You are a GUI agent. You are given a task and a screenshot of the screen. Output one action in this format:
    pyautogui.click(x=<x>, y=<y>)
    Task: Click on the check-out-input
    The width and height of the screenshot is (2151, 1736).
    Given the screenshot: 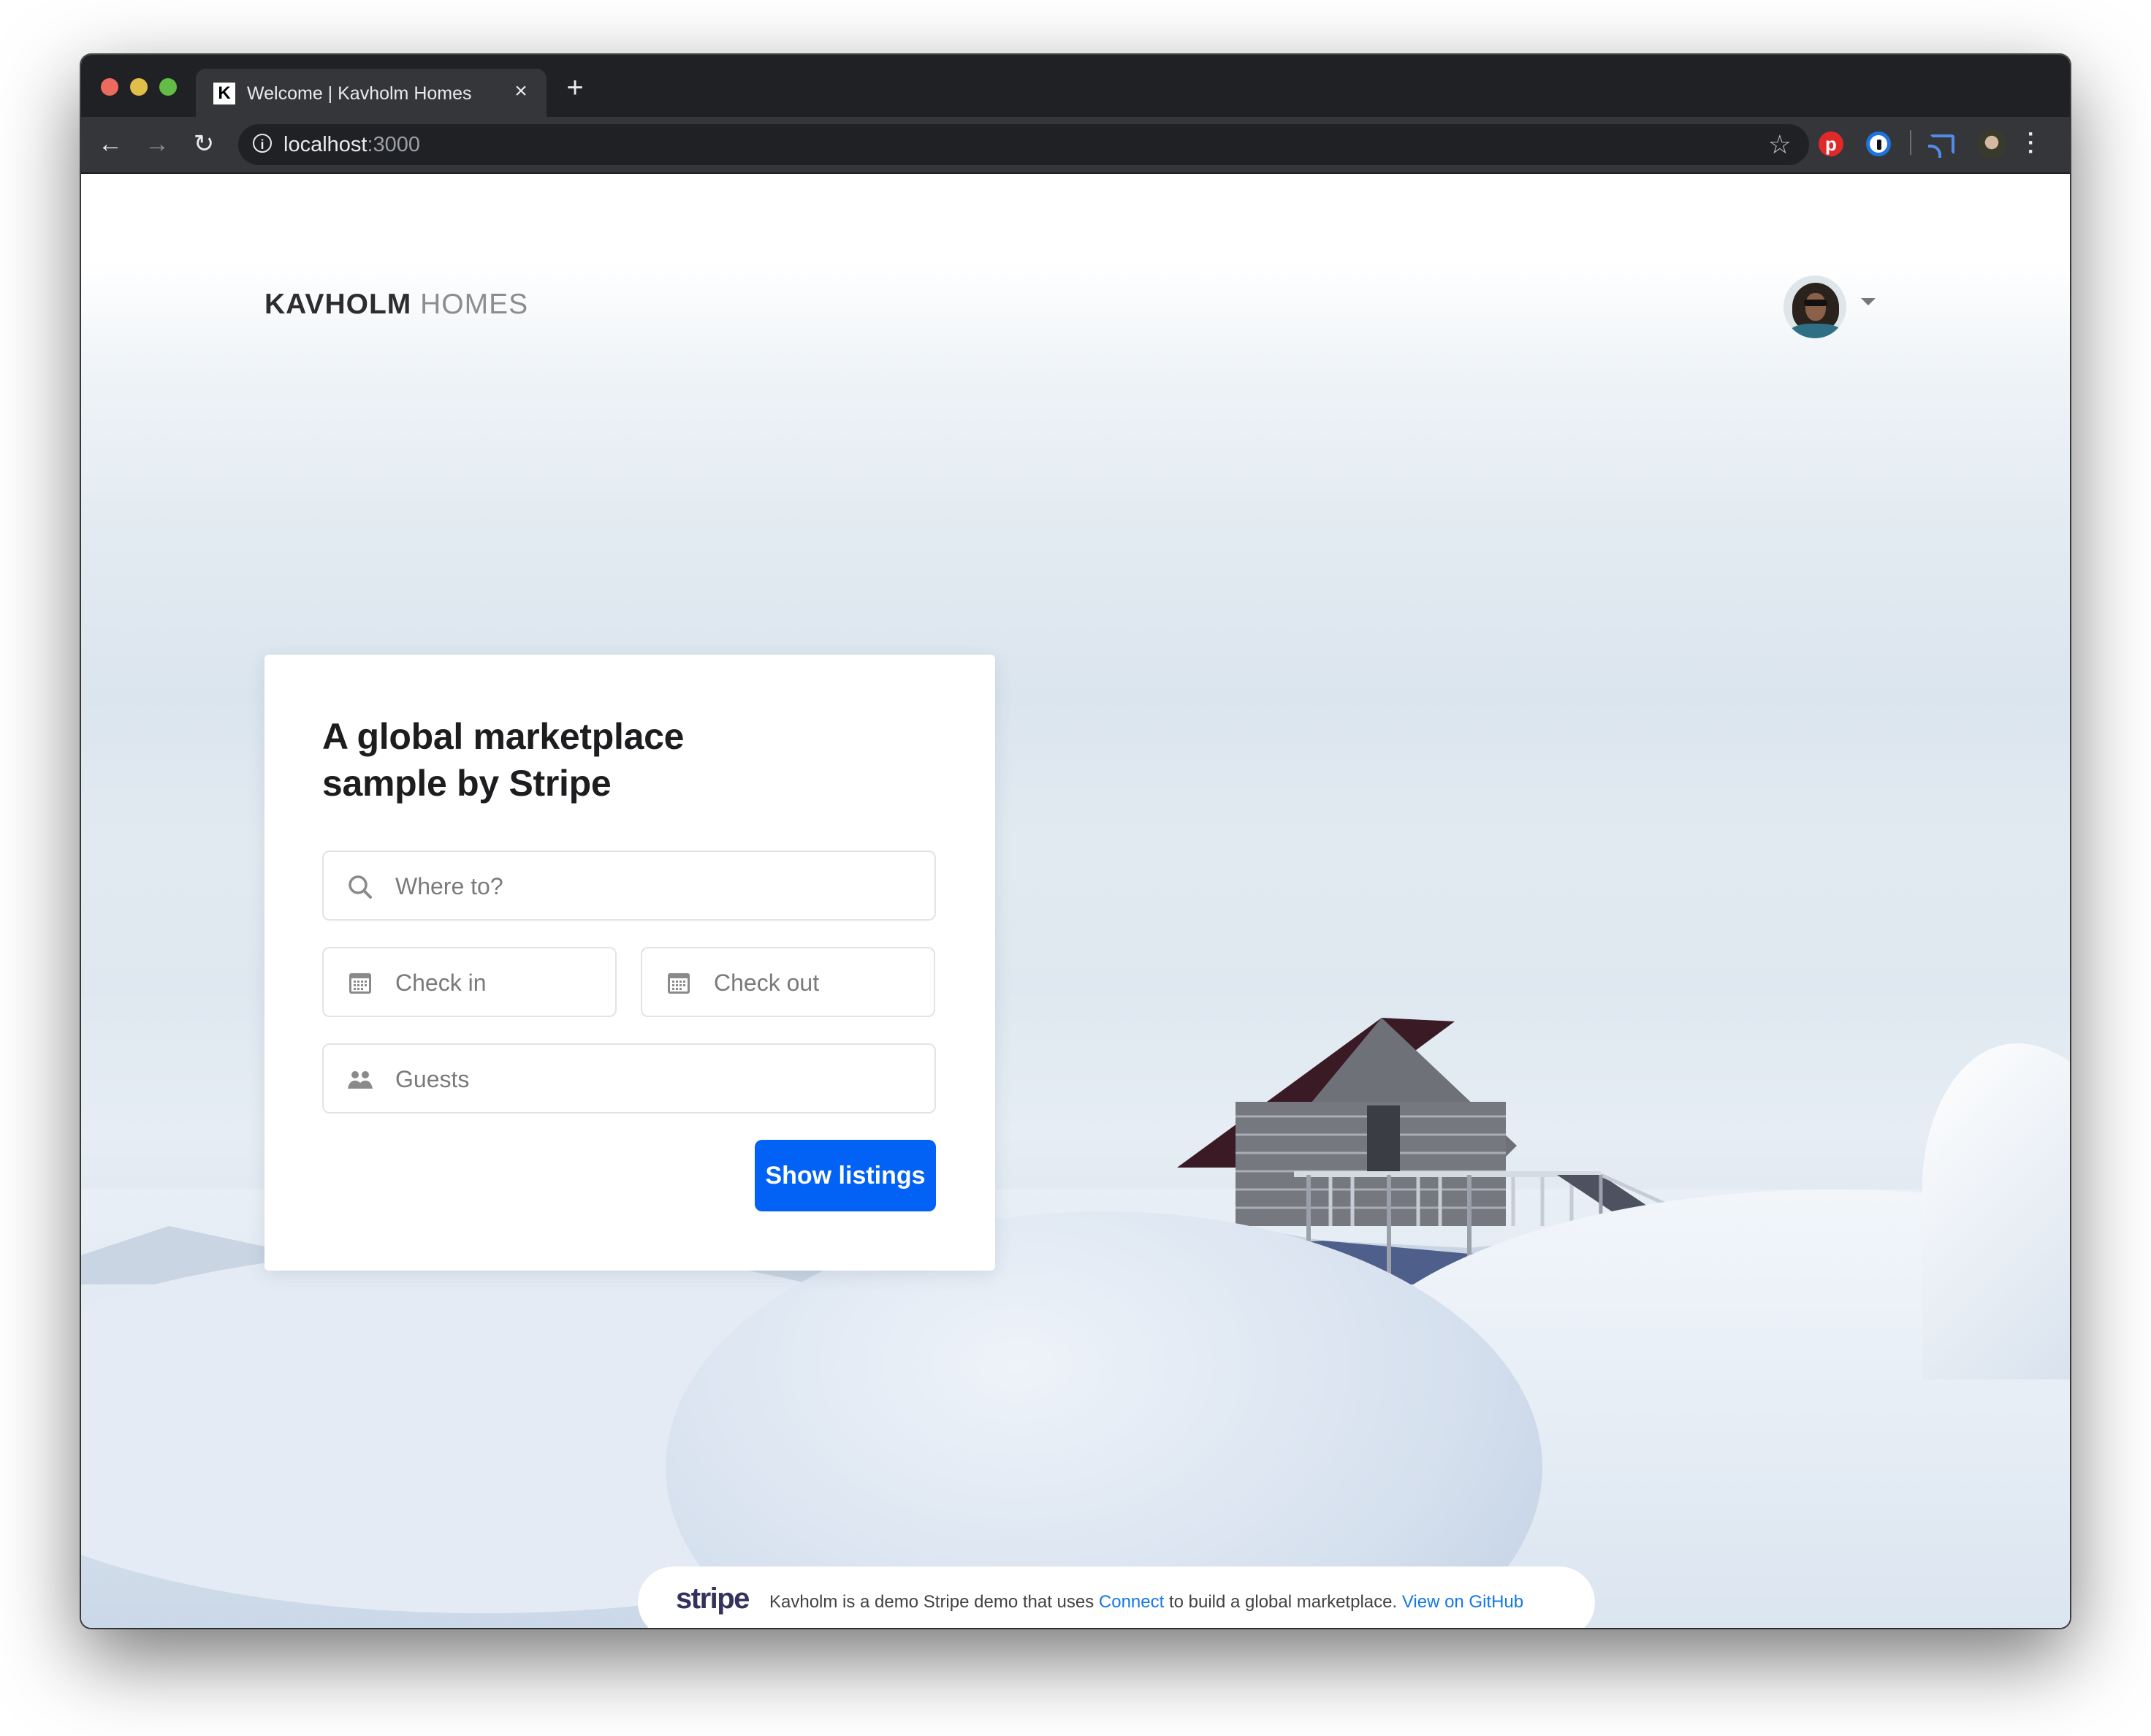 What is the action you would take?
    pyautogui.click(x=819, y=982)
    